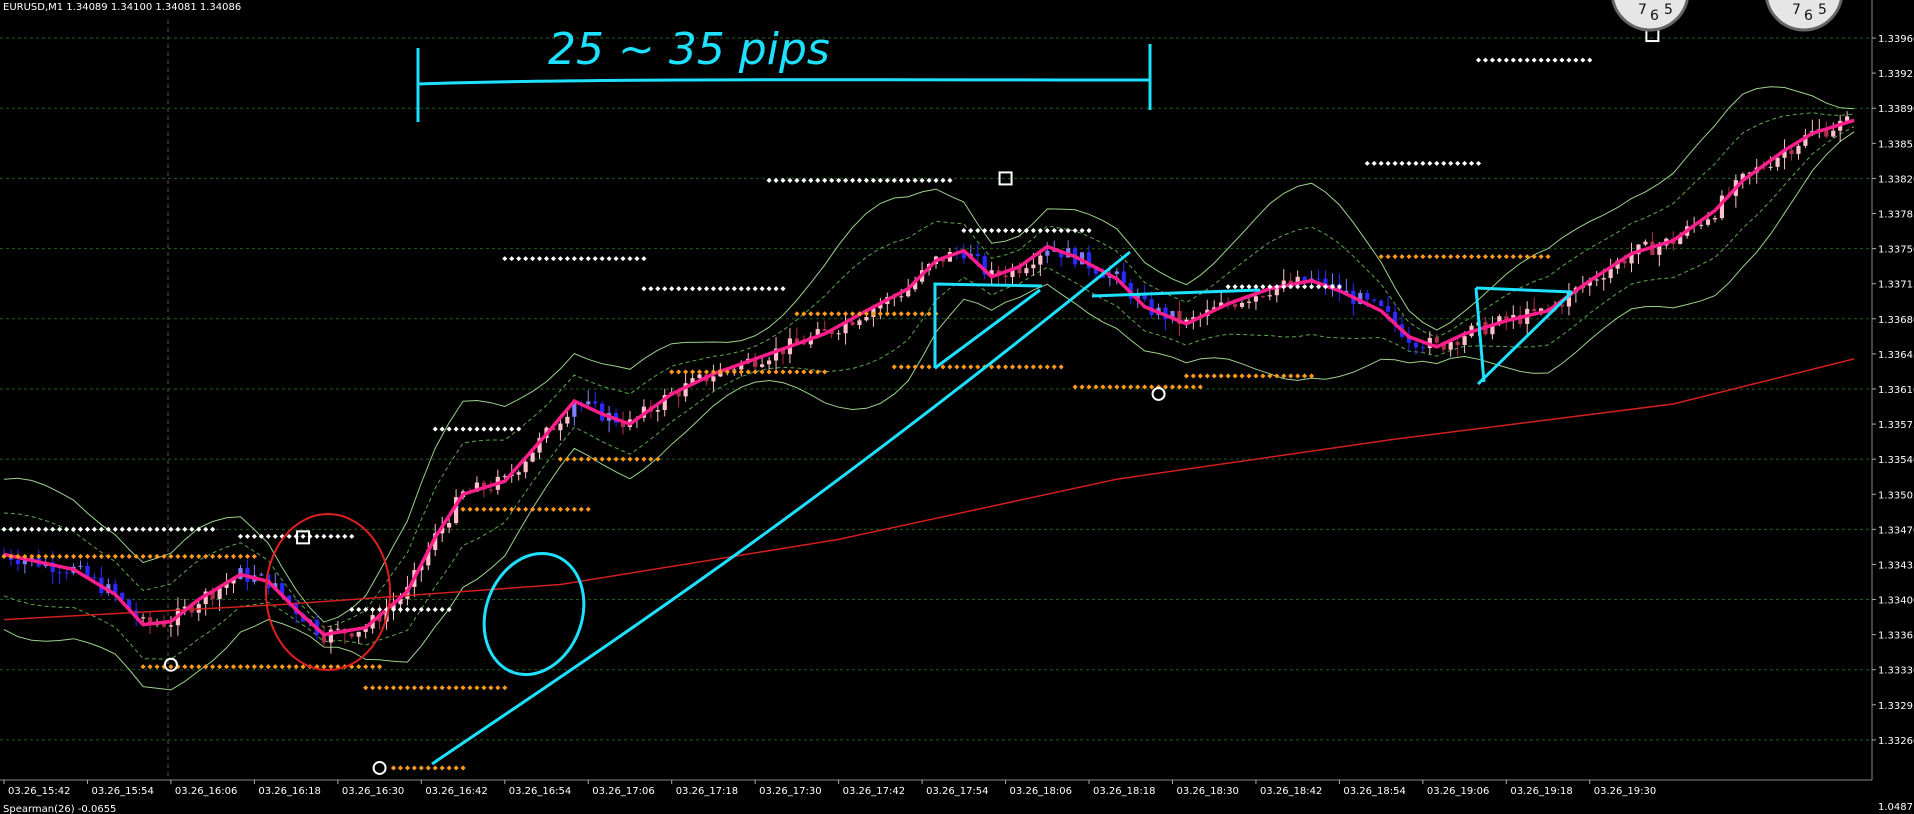 The image size is (1914, 814). What do you see at coordinates (1896, 425) in the screenshot?
I see `price-tick-label: 1.33575` at bounding box center [1896, 425].